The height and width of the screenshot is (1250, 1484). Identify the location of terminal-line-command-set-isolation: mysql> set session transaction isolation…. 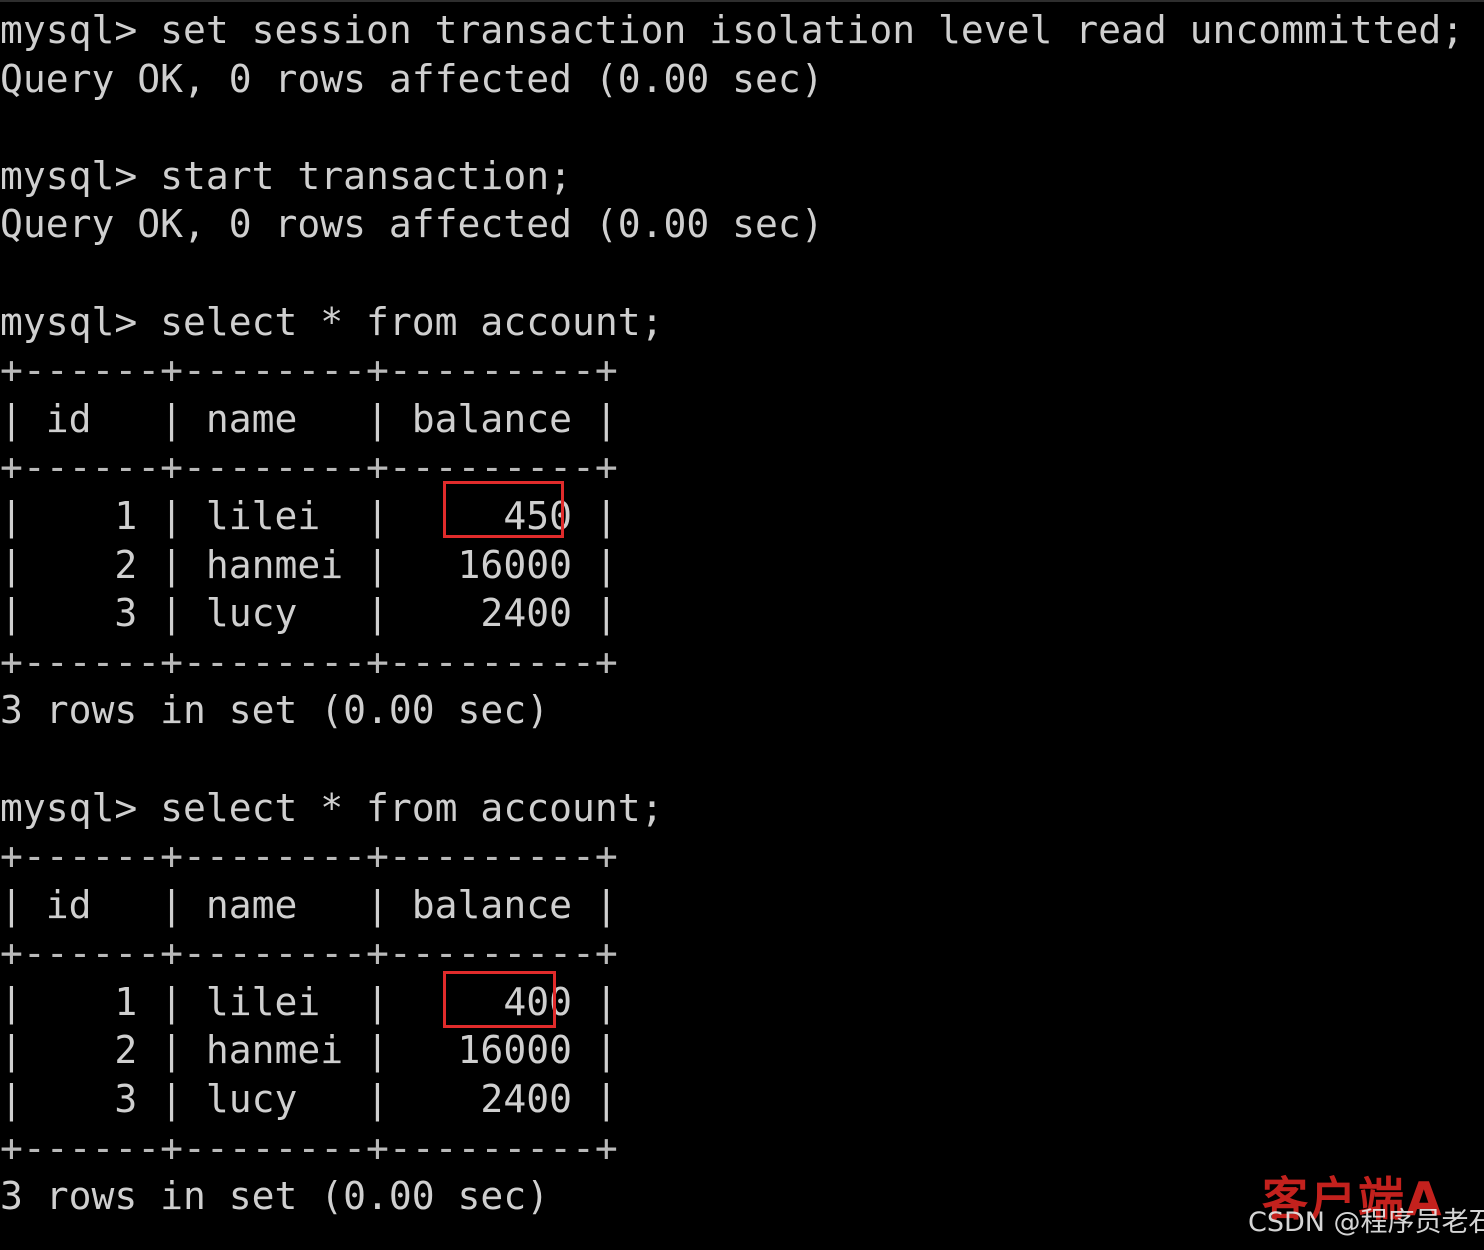
(732, 30).